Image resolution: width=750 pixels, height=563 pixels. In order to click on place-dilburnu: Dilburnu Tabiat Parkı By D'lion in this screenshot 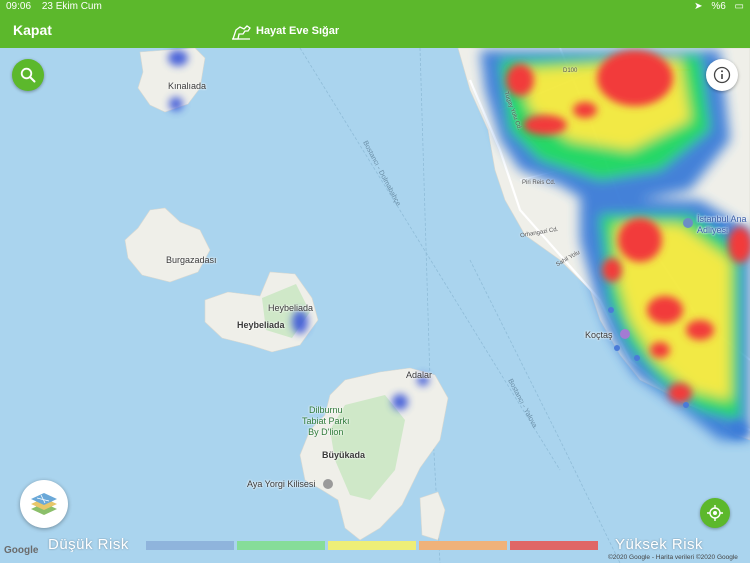, I will do `click(326, 421)`.